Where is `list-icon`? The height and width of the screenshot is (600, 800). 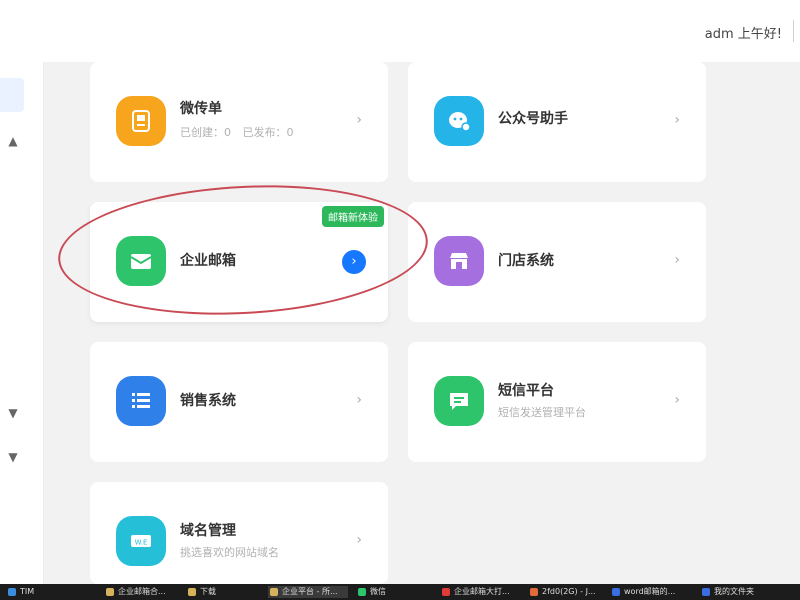
list-icon is located at coordinates (141, 401).